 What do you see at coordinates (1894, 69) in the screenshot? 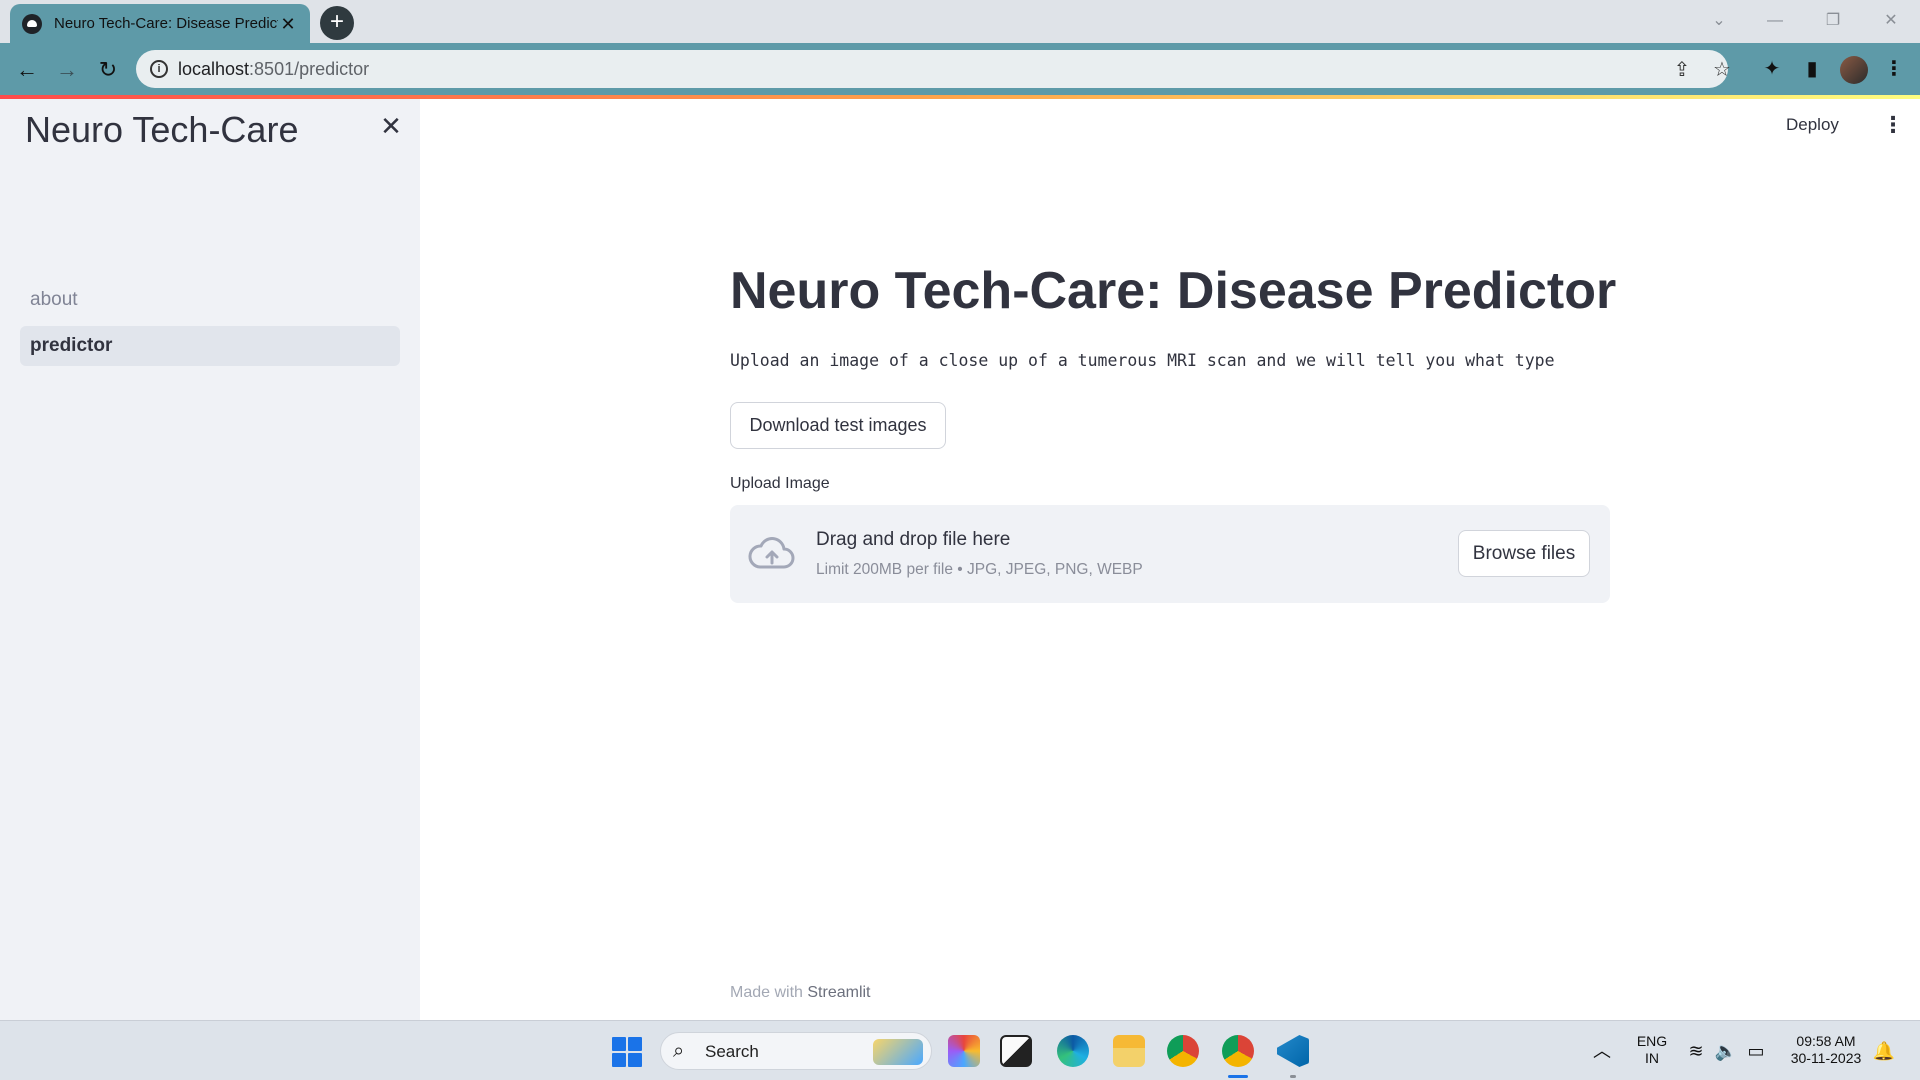
I see `browser-menu-icon: ⋮` at bounding box center [1894, 69].